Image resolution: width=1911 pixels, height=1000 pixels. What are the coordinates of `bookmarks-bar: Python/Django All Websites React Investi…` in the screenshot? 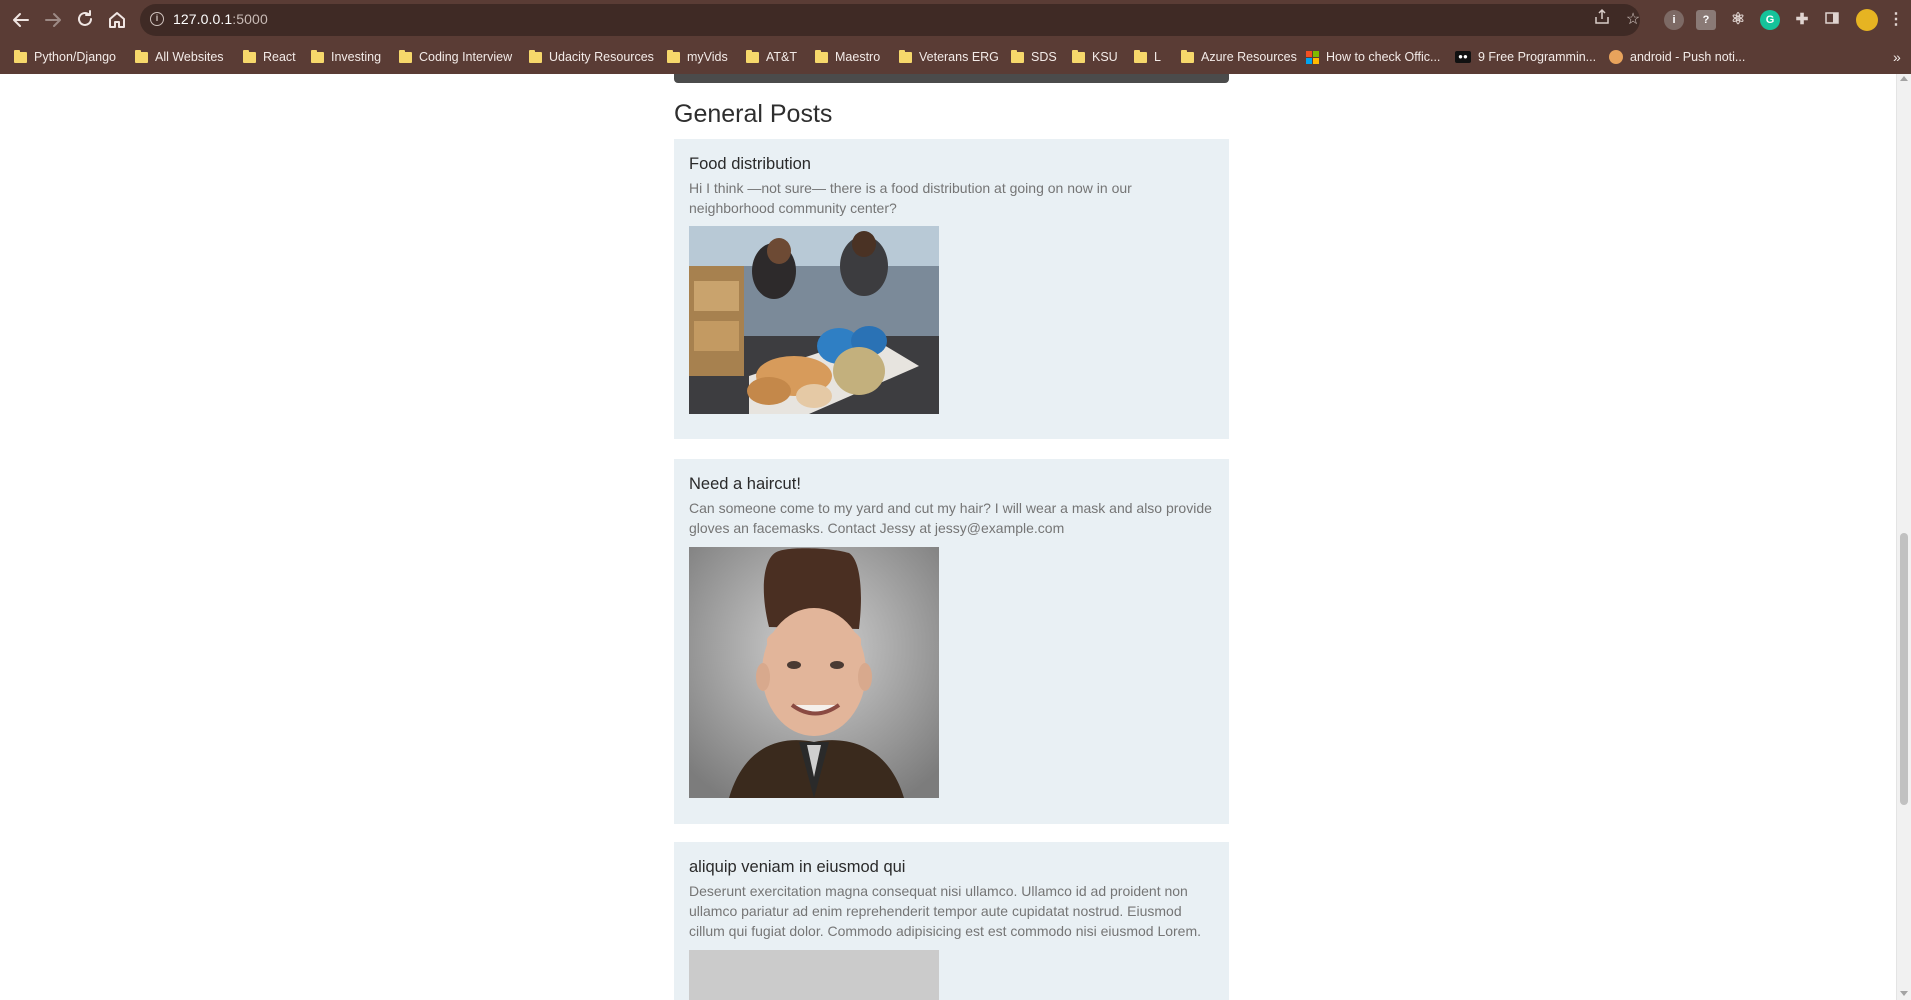 It's located at (955, 57).